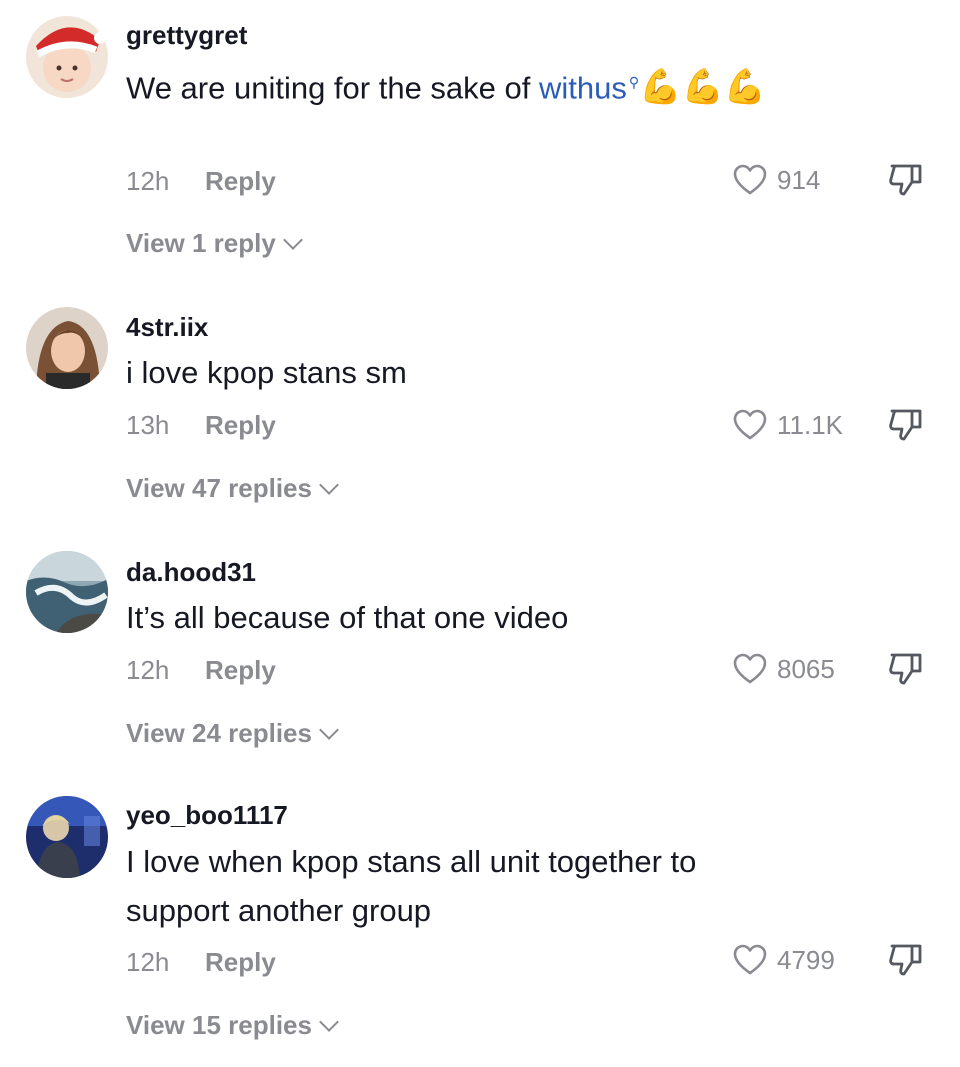 This screenshot has width=960, height=1067. What do you see at coordinates (776, 180) in the screenshot?
I see `like-button: 914` at bounding box center [776, 180].